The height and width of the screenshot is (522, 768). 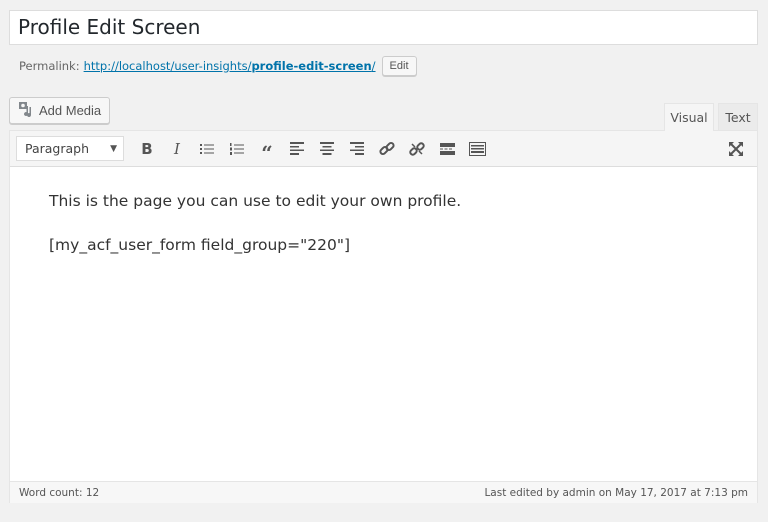 I want to click on permalink-base: http://localhost/user-insights/, so click(x=167, y=66).